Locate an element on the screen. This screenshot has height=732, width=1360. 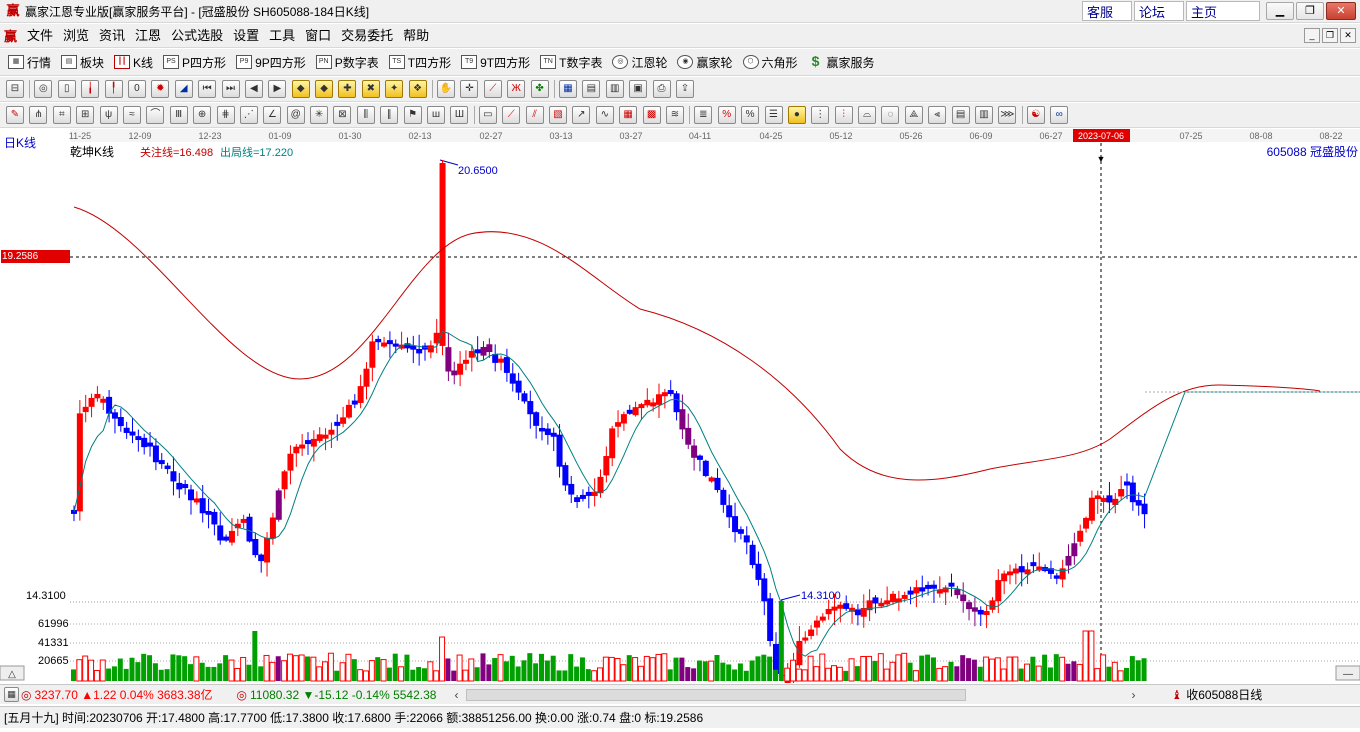
pen-dropdown-icon: ✎ is located at coordinates (15, 115).